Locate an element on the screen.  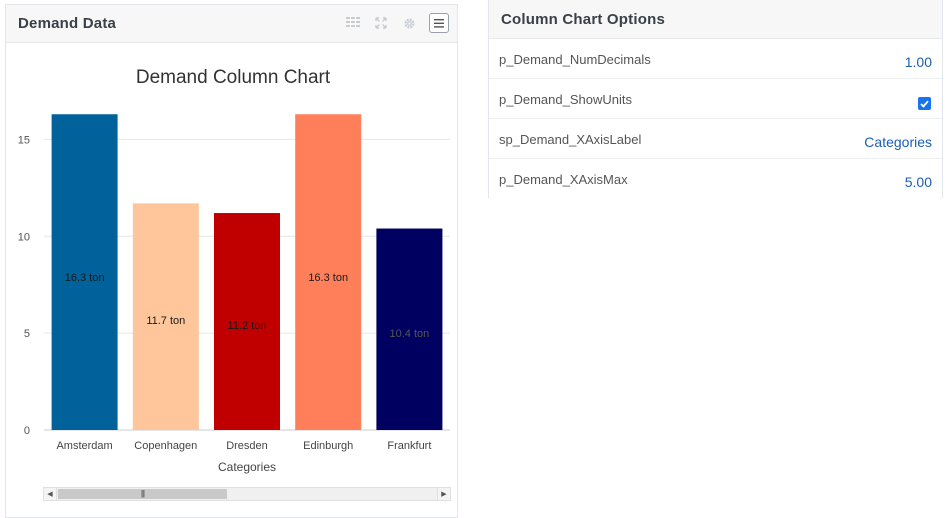
show-units-checkbox is located at coordinates (924, 103).